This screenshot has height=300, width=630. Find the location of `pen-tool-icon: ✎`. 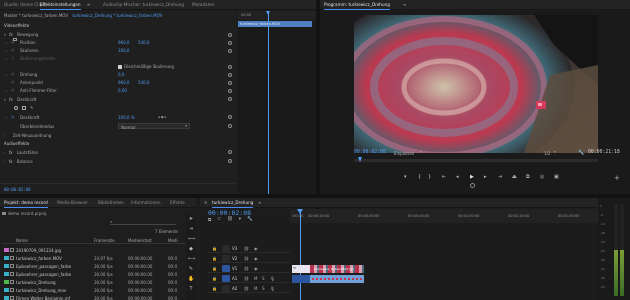

pen-tool-icon: ✎ is located at coordinates (191, 269).